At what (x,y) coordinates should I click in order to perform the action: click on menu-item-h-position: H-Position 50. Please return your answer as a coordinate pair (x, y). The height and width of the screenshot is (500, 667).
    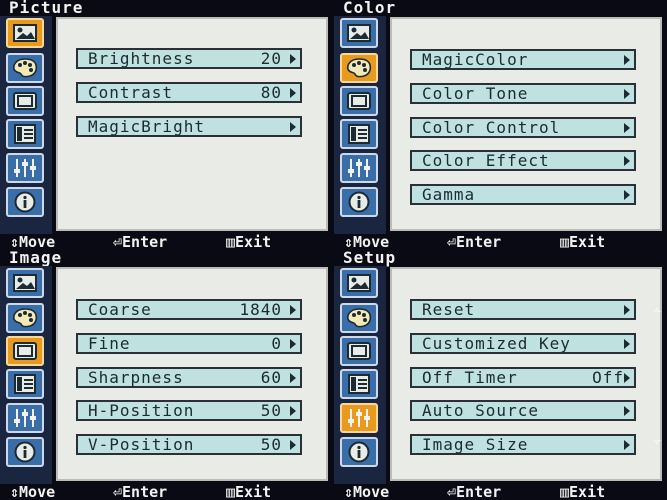
    Looking at the image, I should click on (189, 410).